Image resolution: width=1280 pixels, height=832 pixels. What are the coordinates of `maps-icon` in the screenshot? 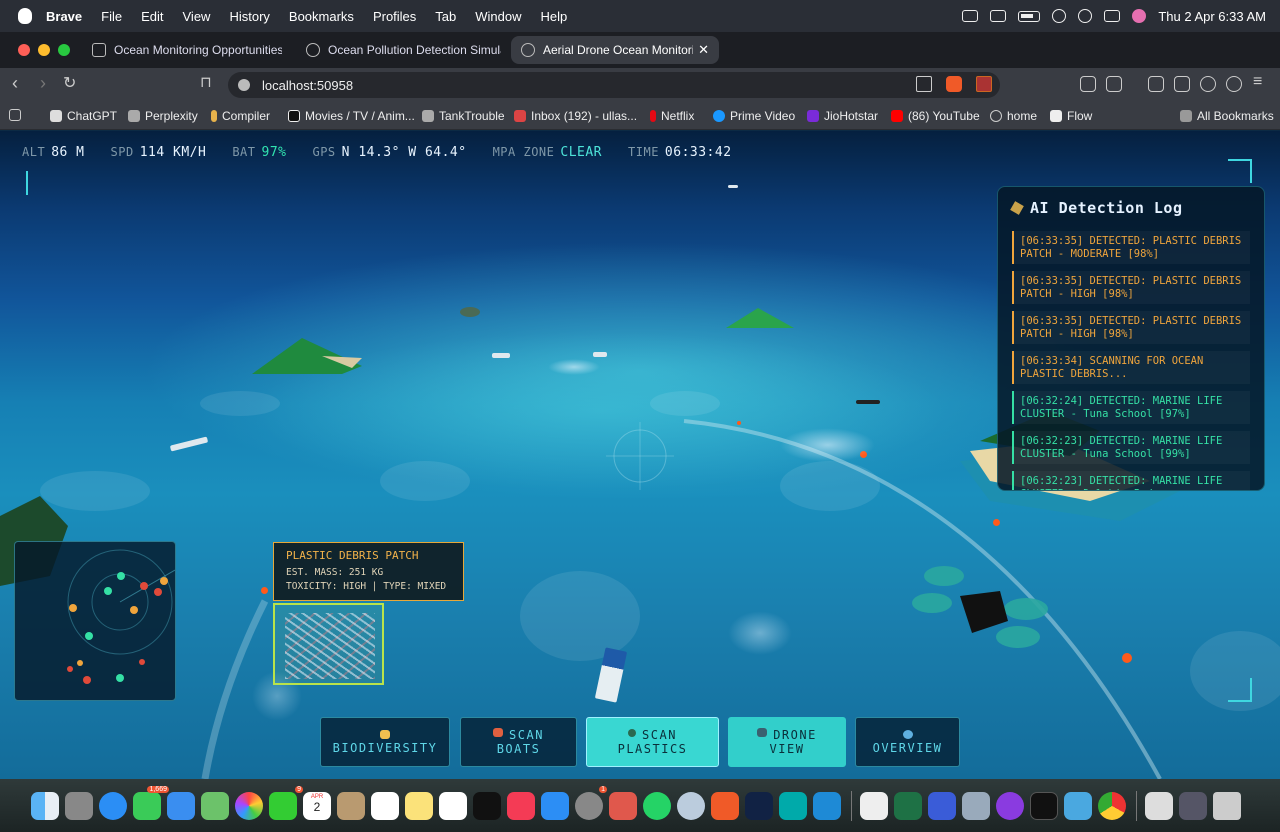 It's located at (215, 805).